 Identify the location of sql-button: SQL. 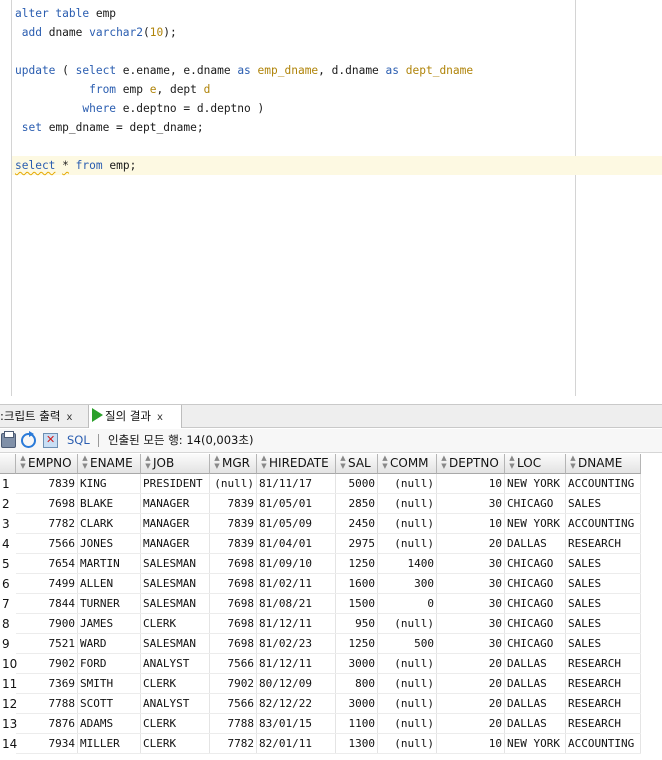
(78, 440).